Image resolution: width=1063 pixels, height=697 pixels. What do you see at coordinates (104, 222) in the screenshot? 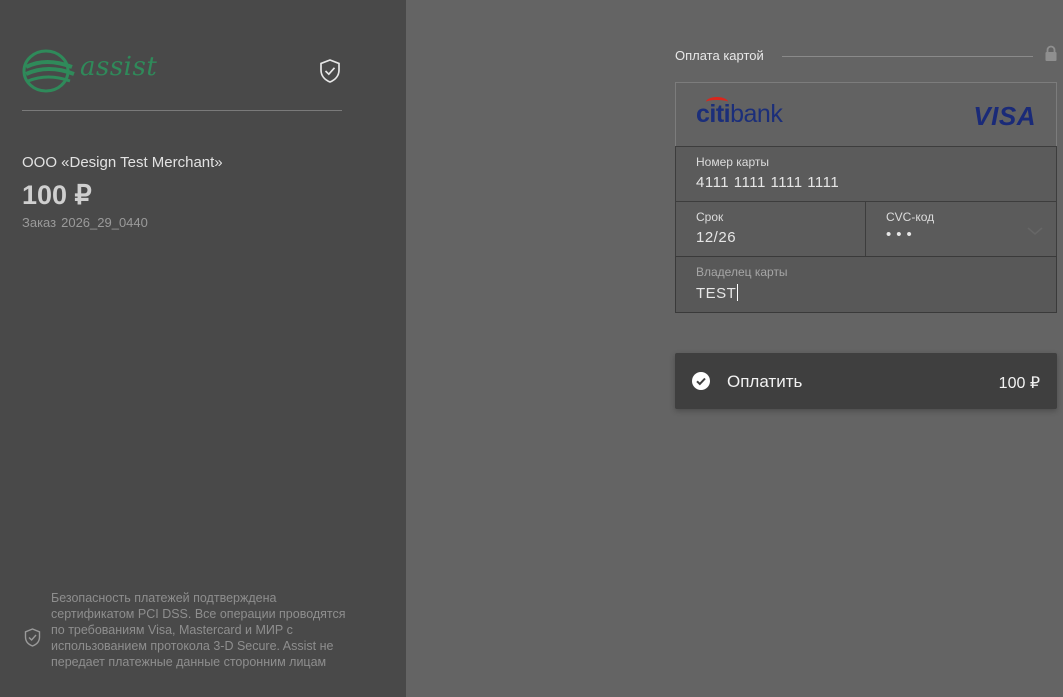
I see `order-number: 2026_29_0440` at bounding box center [104, 222].